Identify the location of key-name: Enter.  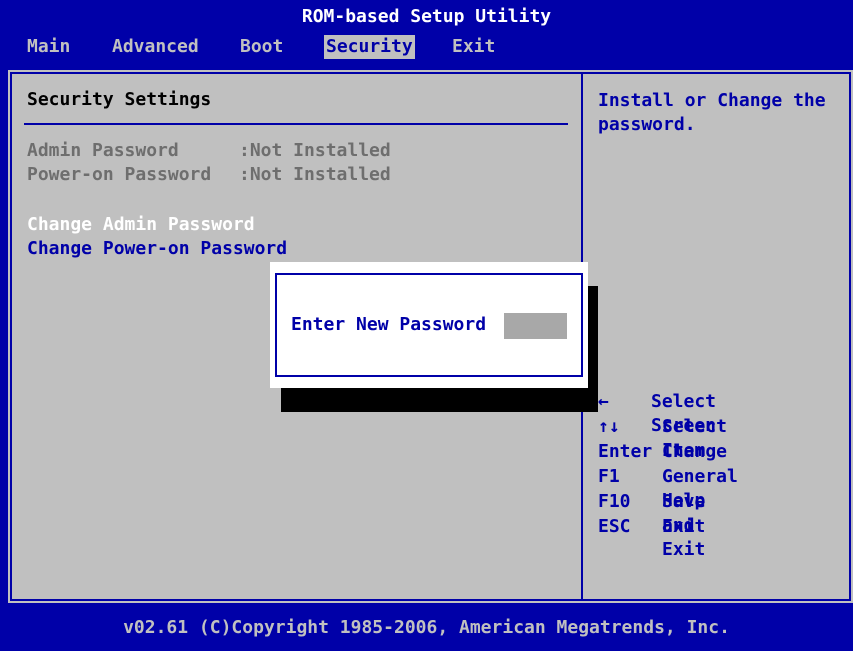
(625, 451).